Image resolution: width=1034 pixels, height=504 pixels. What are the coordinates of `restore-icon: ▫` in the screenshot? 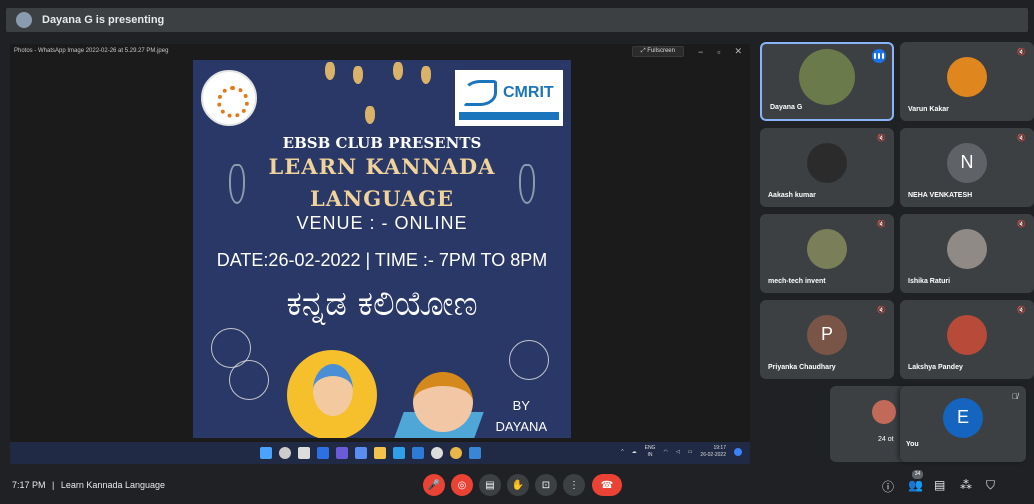 It's located at (718, 52).